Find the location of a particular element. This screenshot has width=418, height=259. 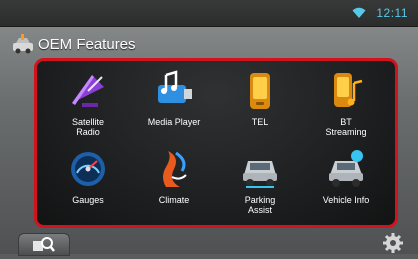

settings-button is located at coordinates (393, 243).